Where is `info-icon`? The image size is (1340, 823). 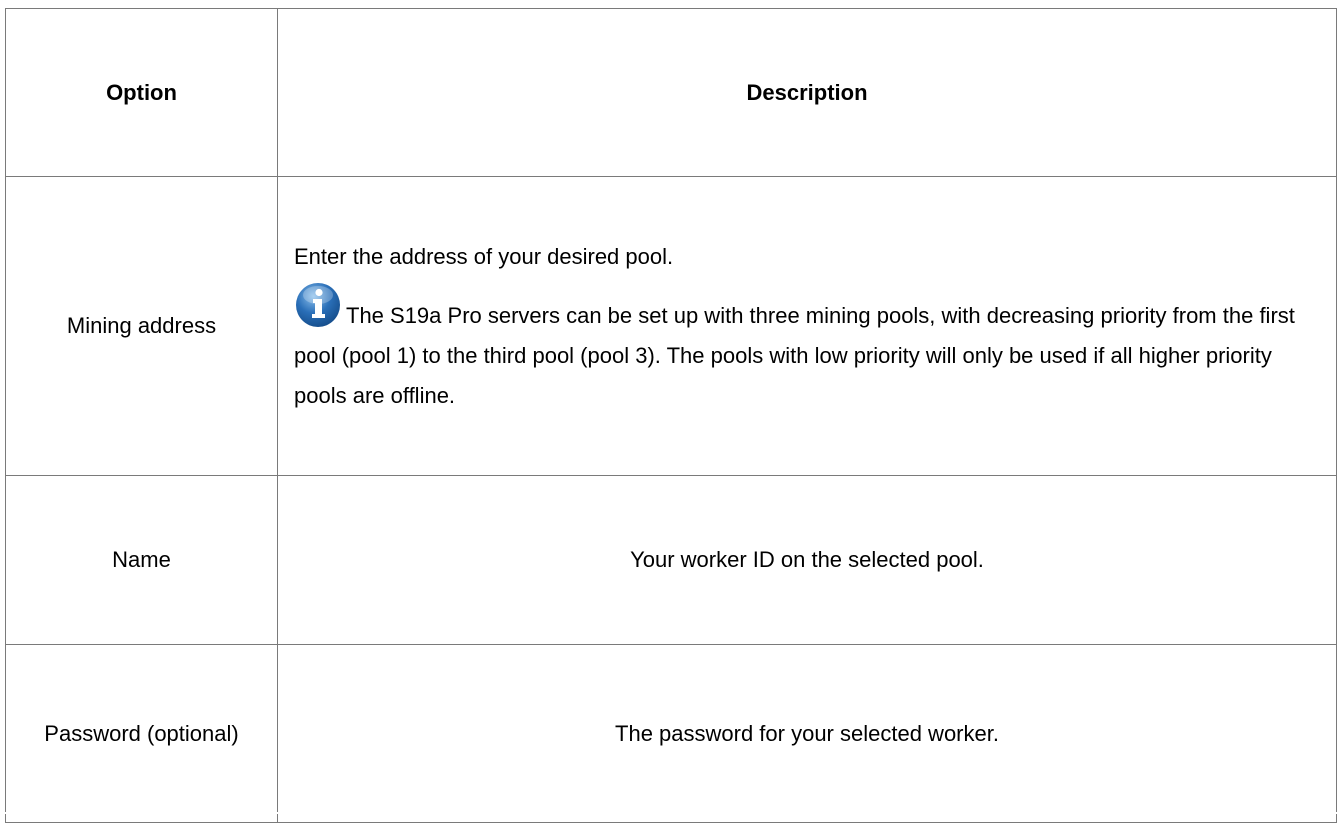 info-icon is located at coordinates (318, 305).